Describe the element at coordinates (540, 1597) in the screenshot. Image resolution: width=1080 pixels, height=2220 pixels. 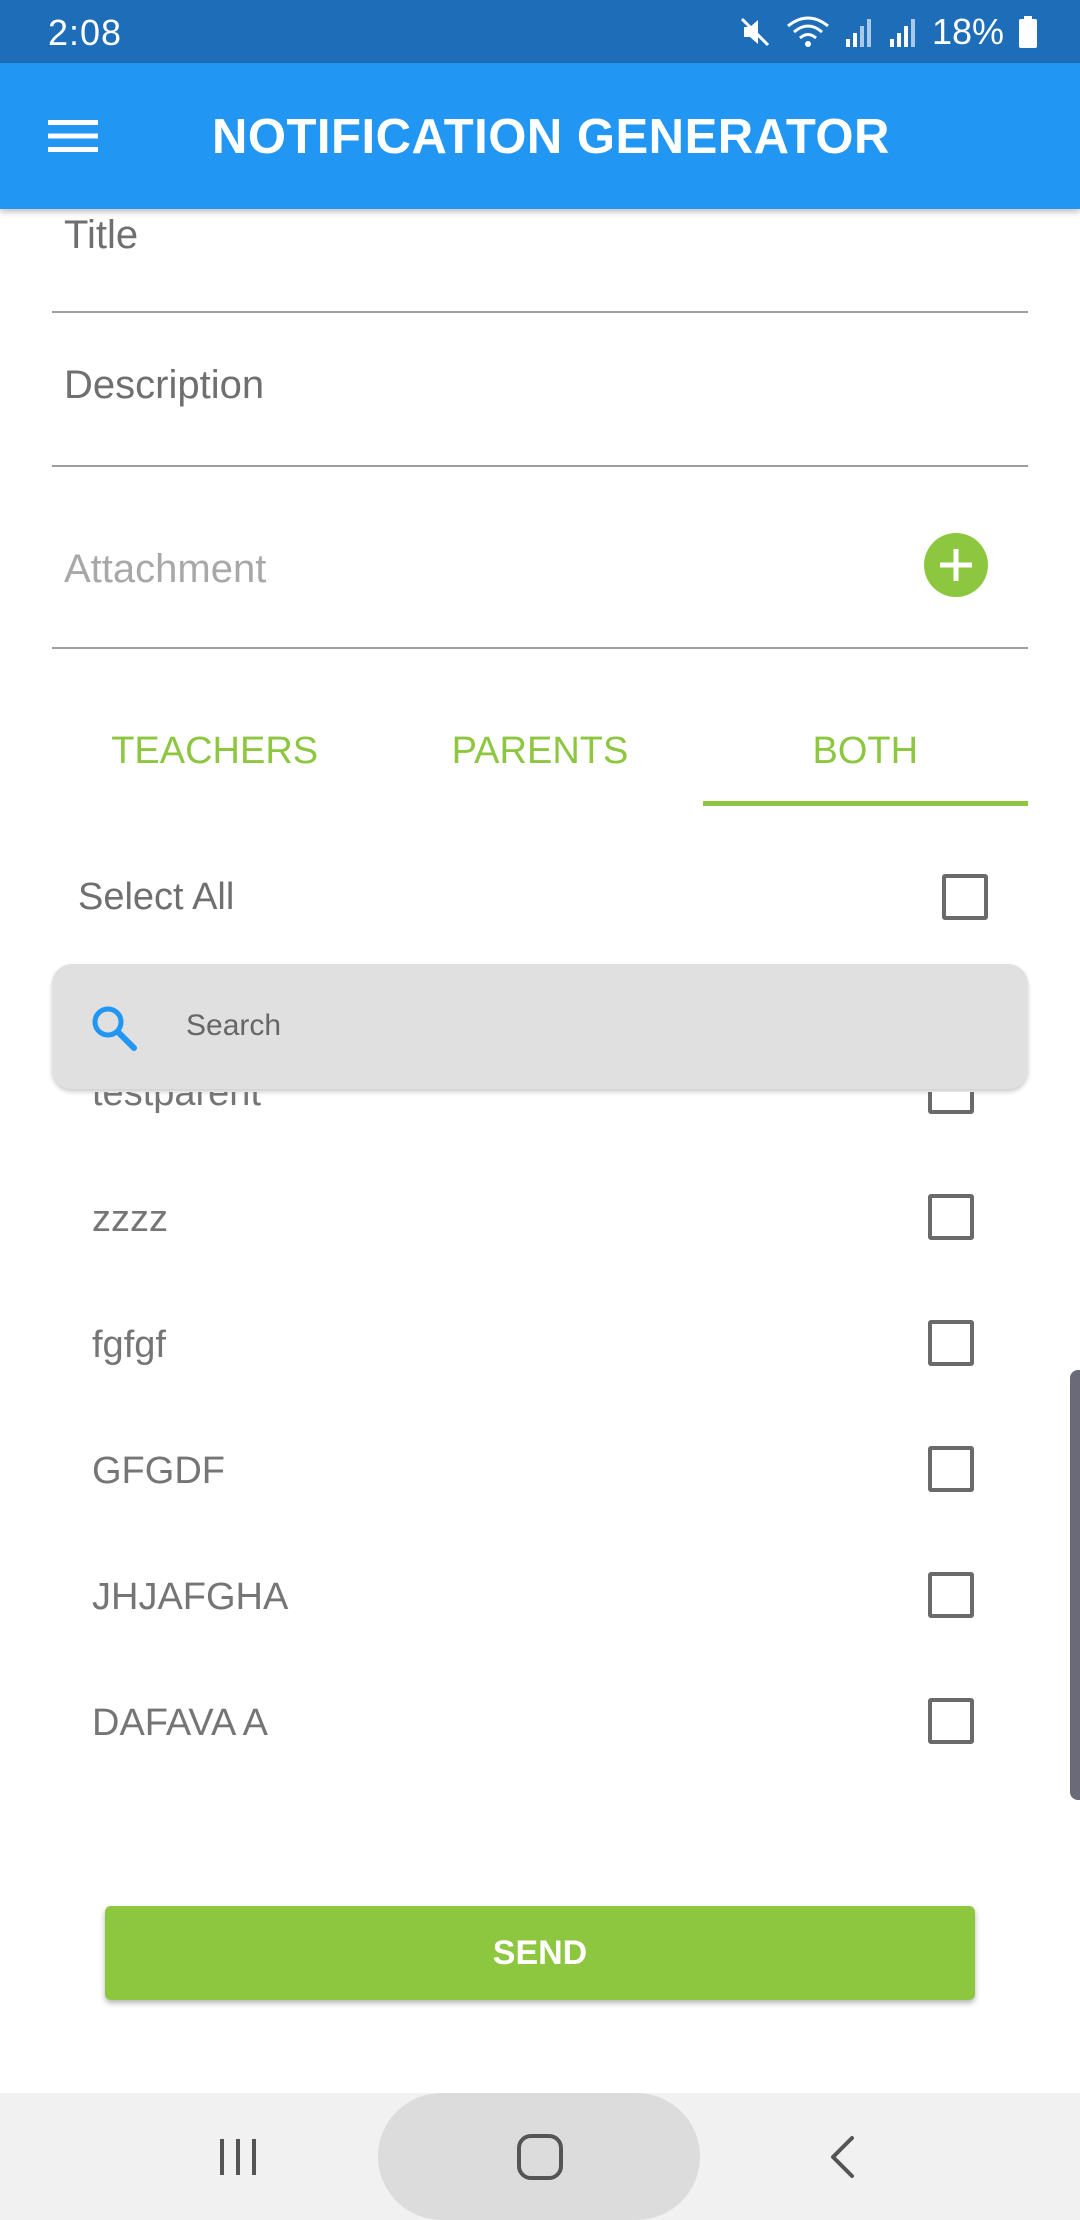
I see `list-item: JHJAFGHA` at that location.